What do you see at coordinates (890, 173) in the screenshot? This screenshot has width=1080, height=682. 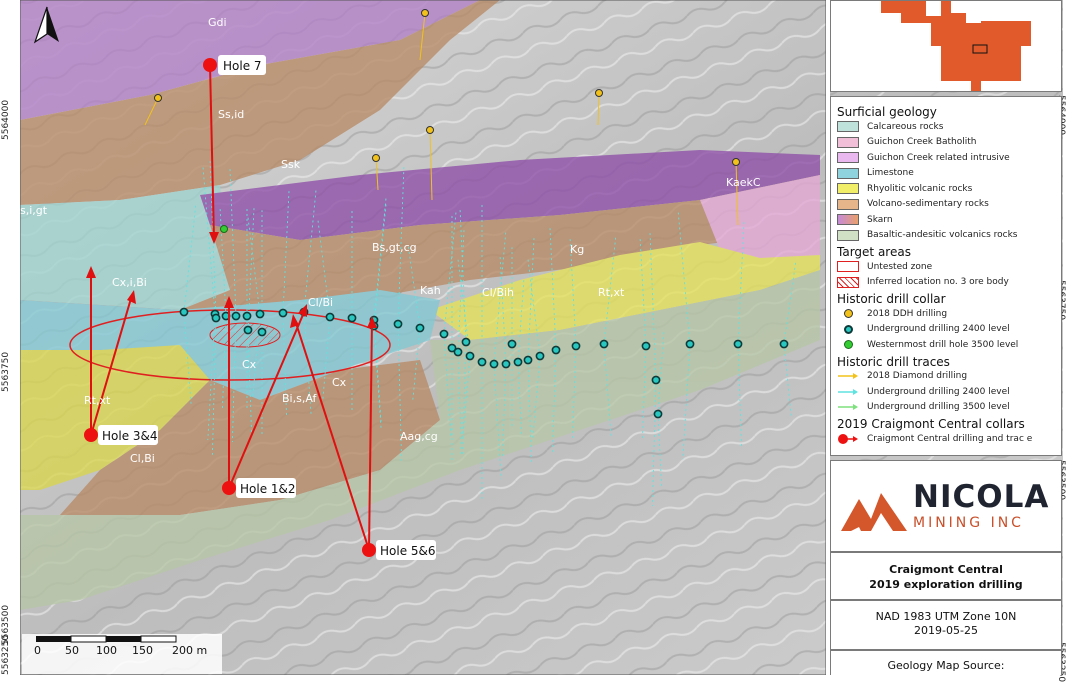 I see `legend-label: Limestone` at bounding box center [890, 173].